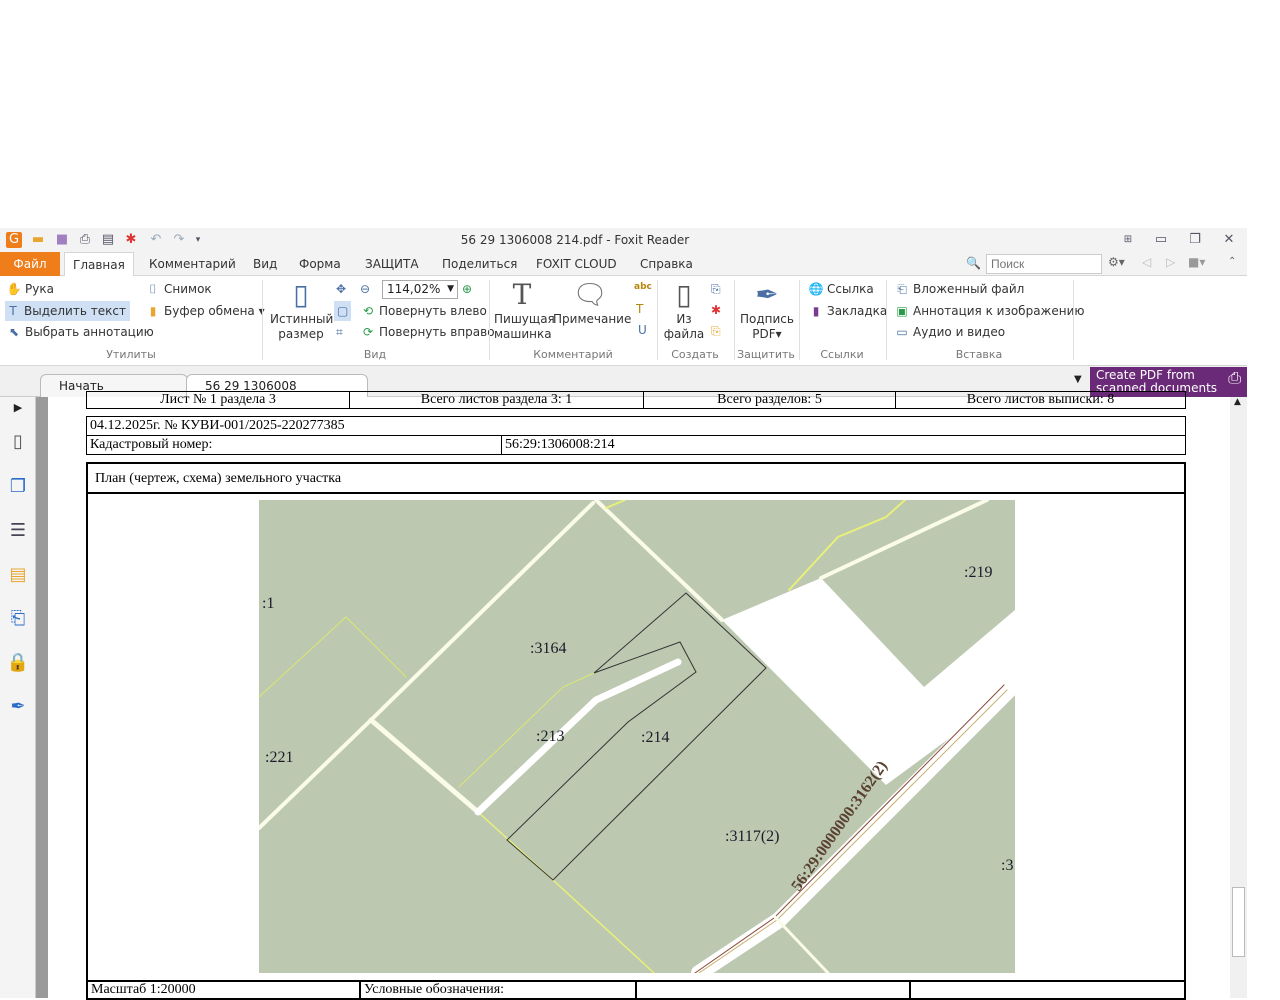  Describe the element at coordinates (767, 334) in the screenshot. I see `label: PDF▾` at that location.